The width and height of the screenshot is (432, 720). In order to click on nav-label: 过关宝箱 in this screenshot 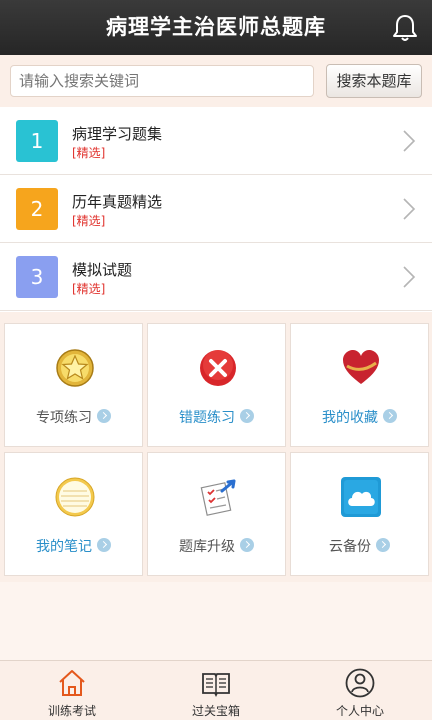, I will do `click(215, 711)`.